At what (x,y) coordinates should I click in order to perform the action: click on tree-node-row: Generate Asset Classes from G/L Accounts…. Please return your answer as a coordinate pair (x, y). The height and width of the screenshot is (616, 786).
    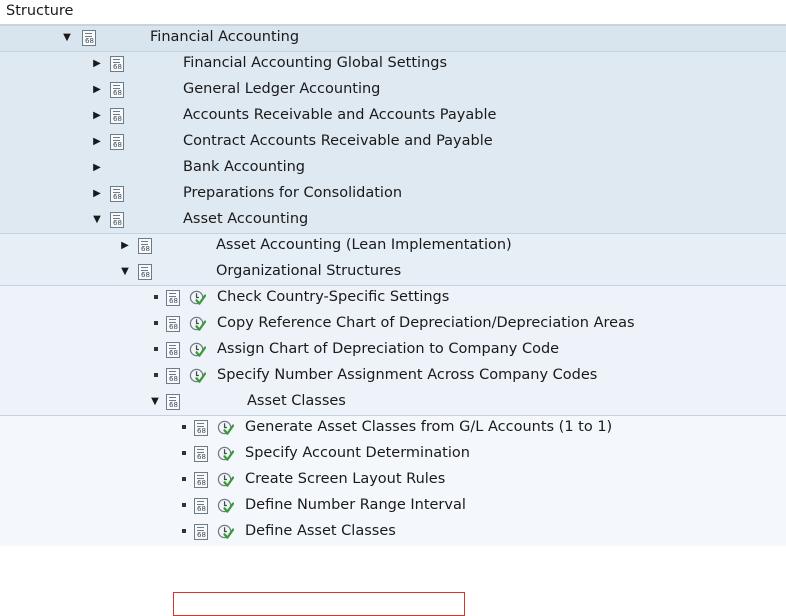
    Looking at the image, I should click on (393, 428).